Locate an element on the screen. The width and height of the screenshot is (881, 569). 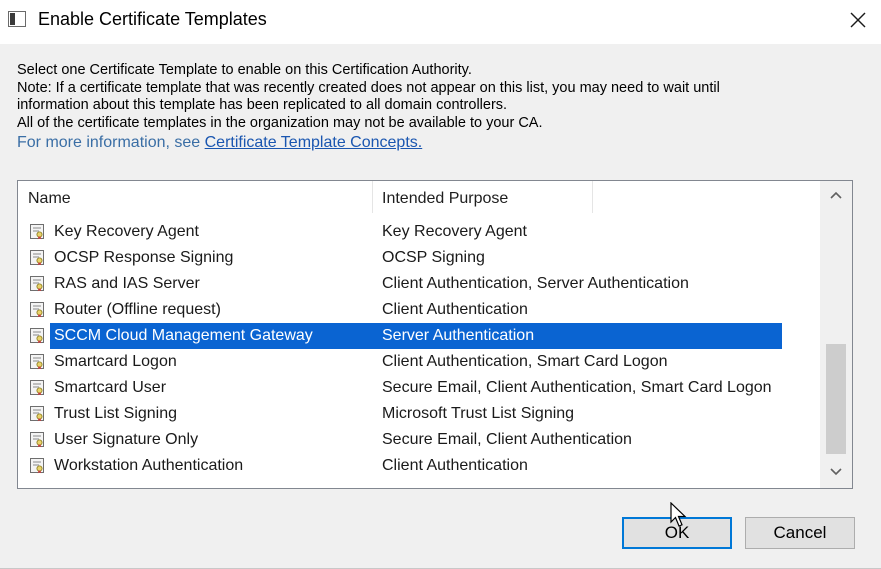
chevron-up-icon is located at coordinates (836, 195).